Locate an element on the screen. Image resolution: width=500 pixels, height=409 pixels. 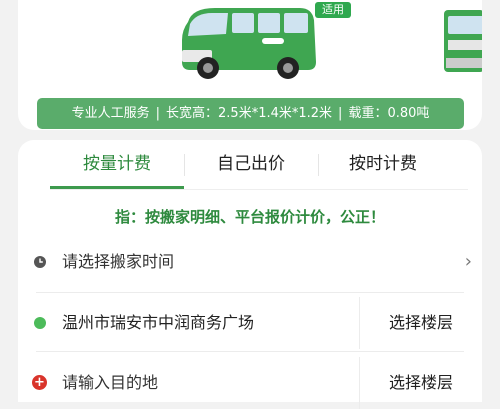
clock-icon is located at coordinates (40, 262).